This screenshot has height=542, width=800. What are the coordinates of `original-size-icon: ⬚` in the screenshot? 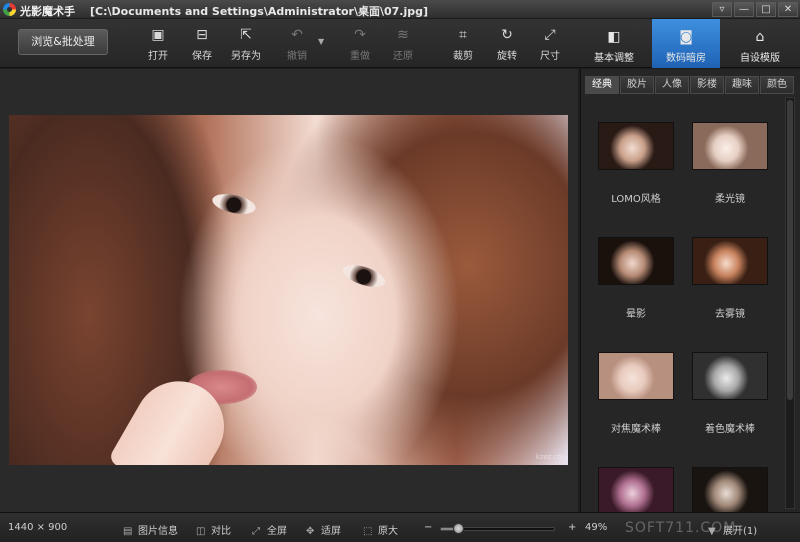 It's located at (368, 531).